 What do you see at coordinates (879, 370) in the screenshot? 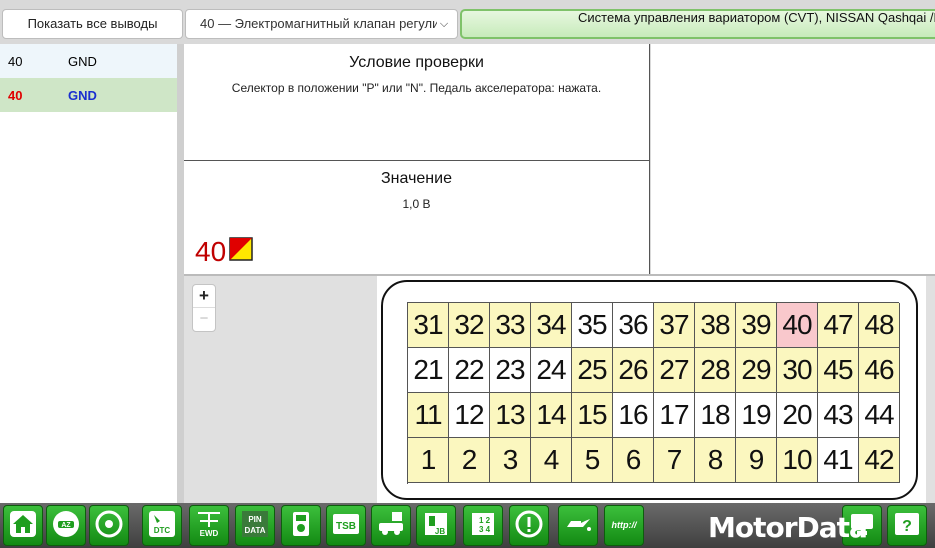
I see `connector-pin: 46` at bounding box center [879, 370].